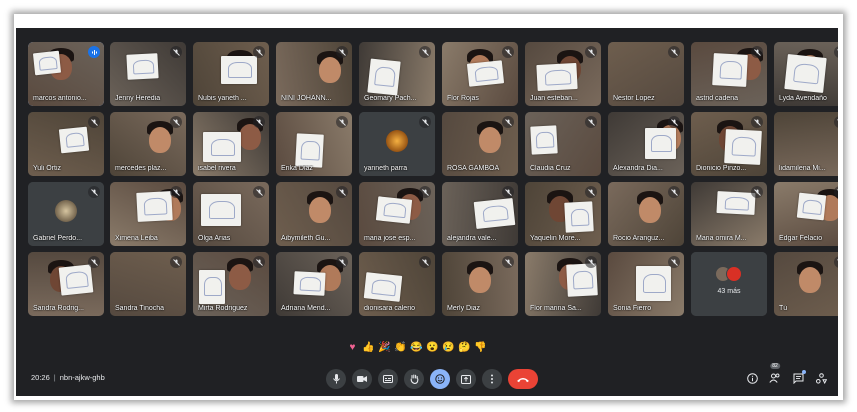  What do you see at coordinates (414, 379) in the screenshot?
I see `raise-hand-button` at bounding box center [414, 379].